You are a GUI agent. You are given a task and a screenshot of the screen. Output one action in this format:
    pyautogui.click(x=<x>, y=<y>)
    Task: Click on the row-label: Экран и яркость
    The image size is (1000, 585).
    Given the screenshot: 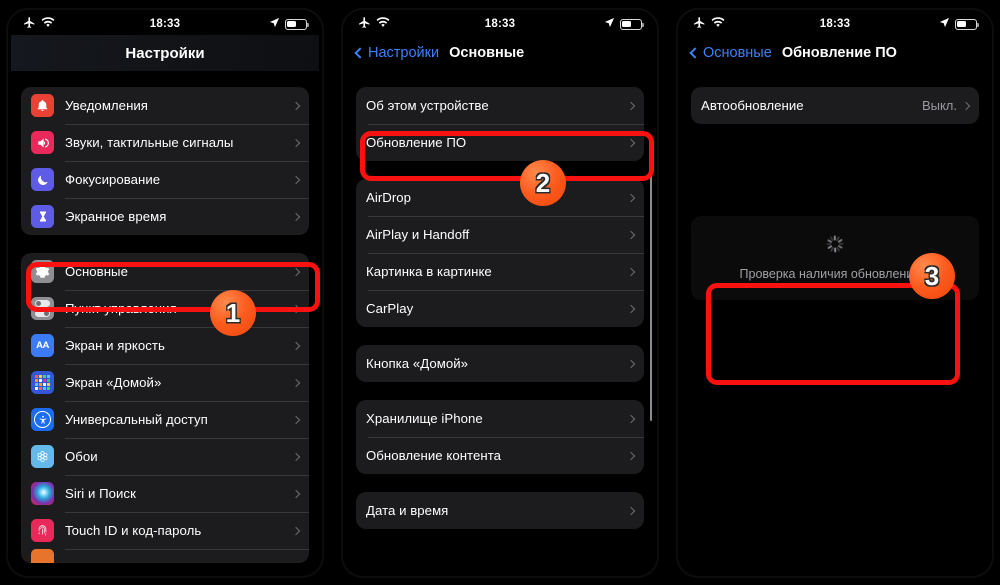 What is the action you would take?
    pyautogui.click(x=115, y=345)
    